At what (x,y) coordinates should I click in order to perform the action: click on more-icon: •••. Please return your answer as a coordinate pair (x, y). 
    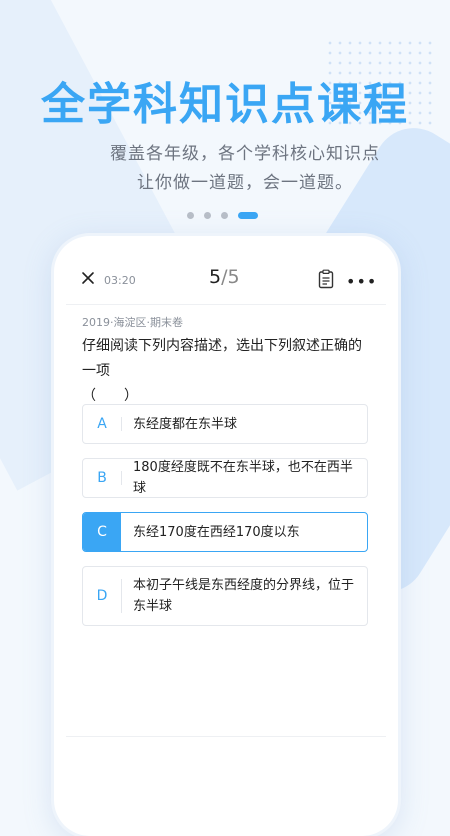
    Looking at the image, I should click on (361, 281).